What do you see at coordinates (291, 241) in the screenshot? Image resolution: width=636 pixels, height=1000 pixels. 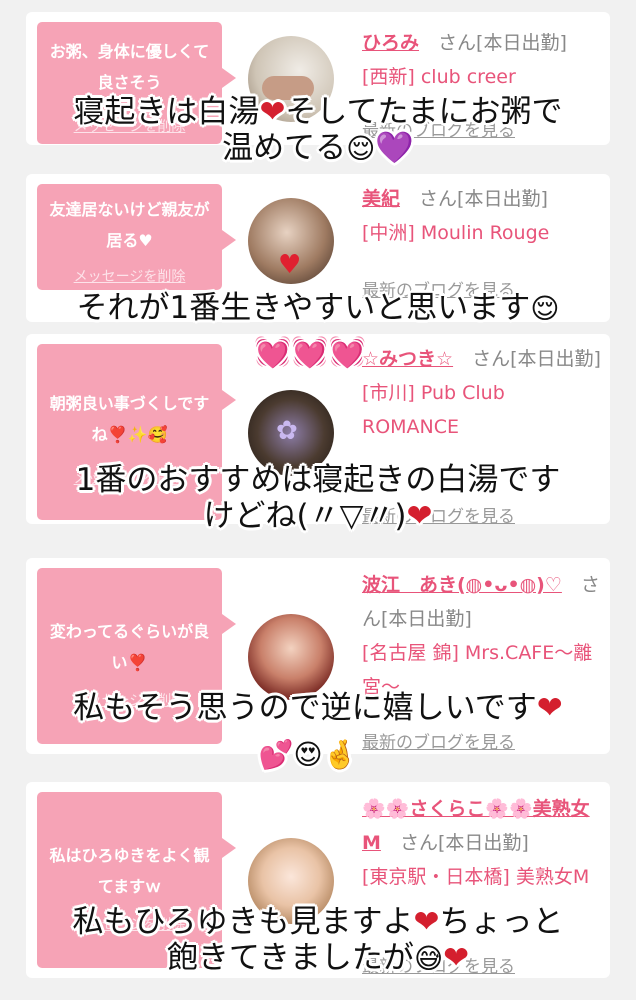 I see `avatar: ♥` at bounding box center [291, 241].